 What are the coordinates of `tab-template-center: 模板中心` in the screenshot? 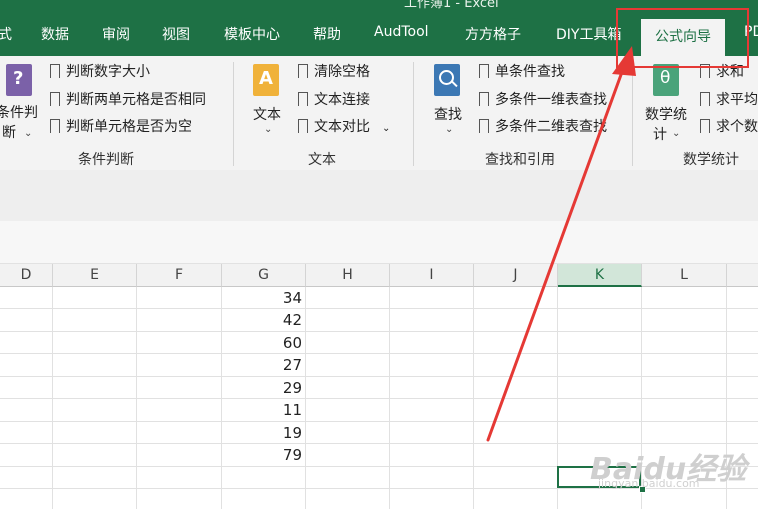 It's located at (252, 34).